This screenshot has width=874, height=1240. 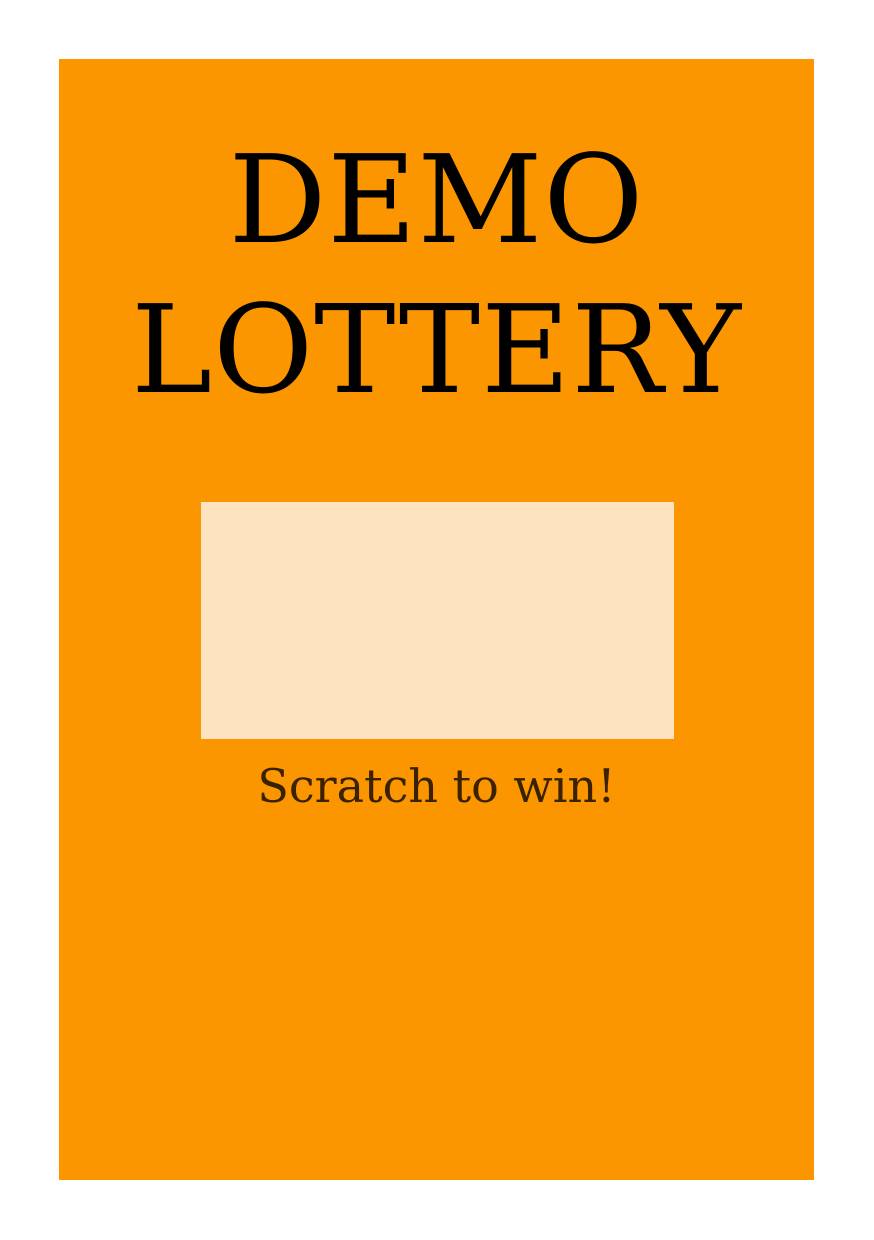 What do you see at coordinates (436, 786) in the screenshot?
I see `scratch-caption: Scratch to win!` at bounding box center [436, 786].